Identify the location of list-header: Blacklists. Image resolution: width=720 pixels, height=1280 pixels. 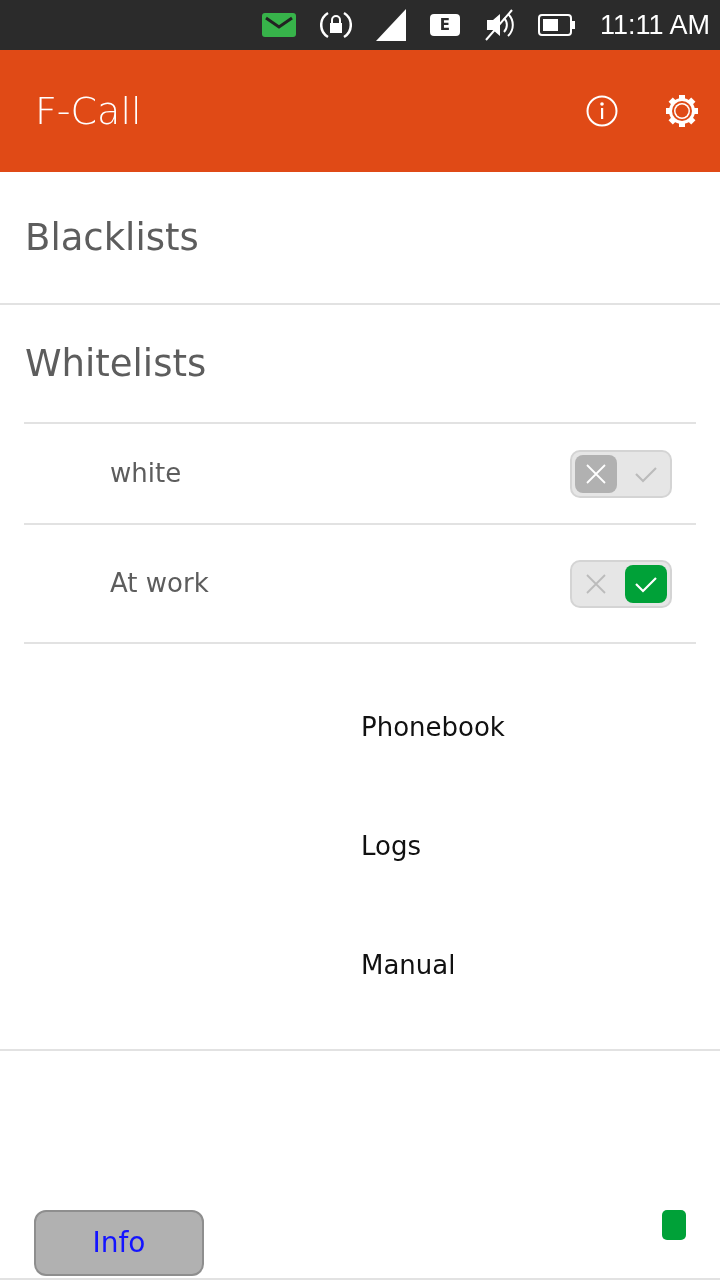
(360, 238).